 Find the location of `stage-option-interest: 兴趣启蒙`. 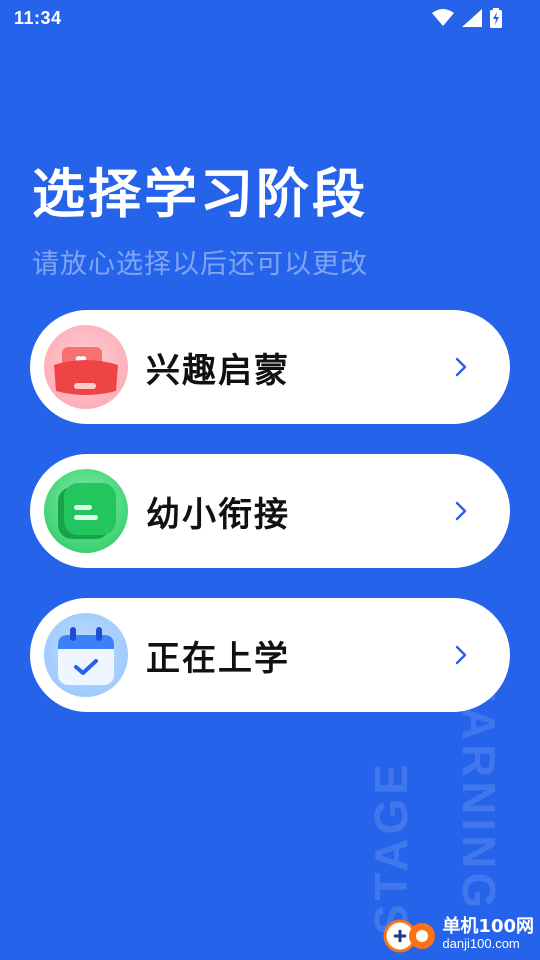

stage-option-interest: 兴趣启蒙 is located at coordinates (270, 367).